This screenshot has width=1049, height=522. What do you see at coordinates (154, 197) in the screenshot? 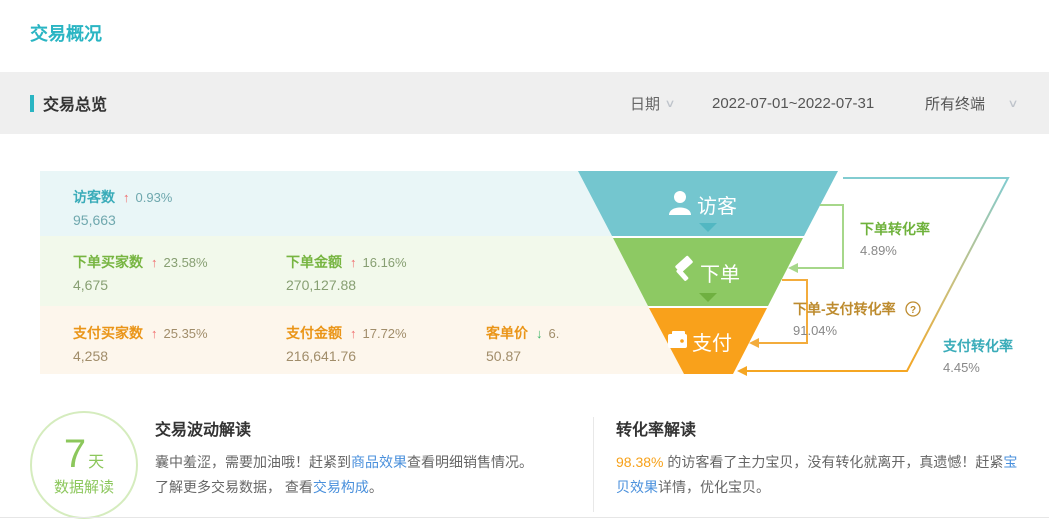
I see `metric-change: 0.93%` at bounding box center [154, 197].